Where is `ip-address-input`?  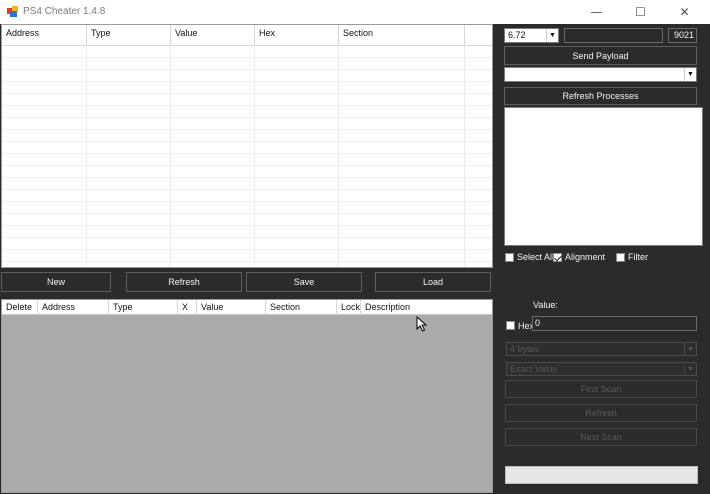
ip-address-input is located at coordinates (613, 35).